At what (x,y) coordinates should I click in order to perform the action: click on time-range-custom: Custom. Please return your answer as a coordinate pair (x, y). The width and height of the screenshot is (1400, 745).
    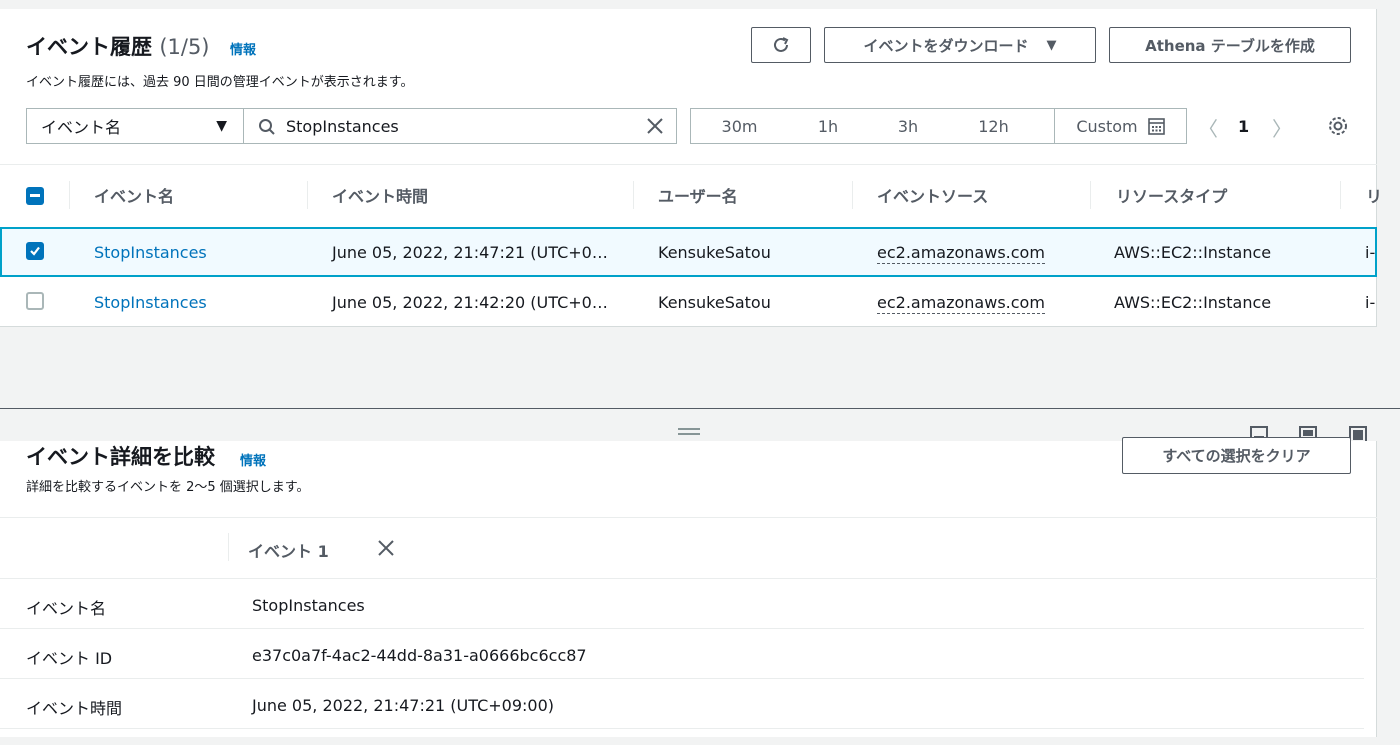
    Looking at the image, I should click on (1120, 126).